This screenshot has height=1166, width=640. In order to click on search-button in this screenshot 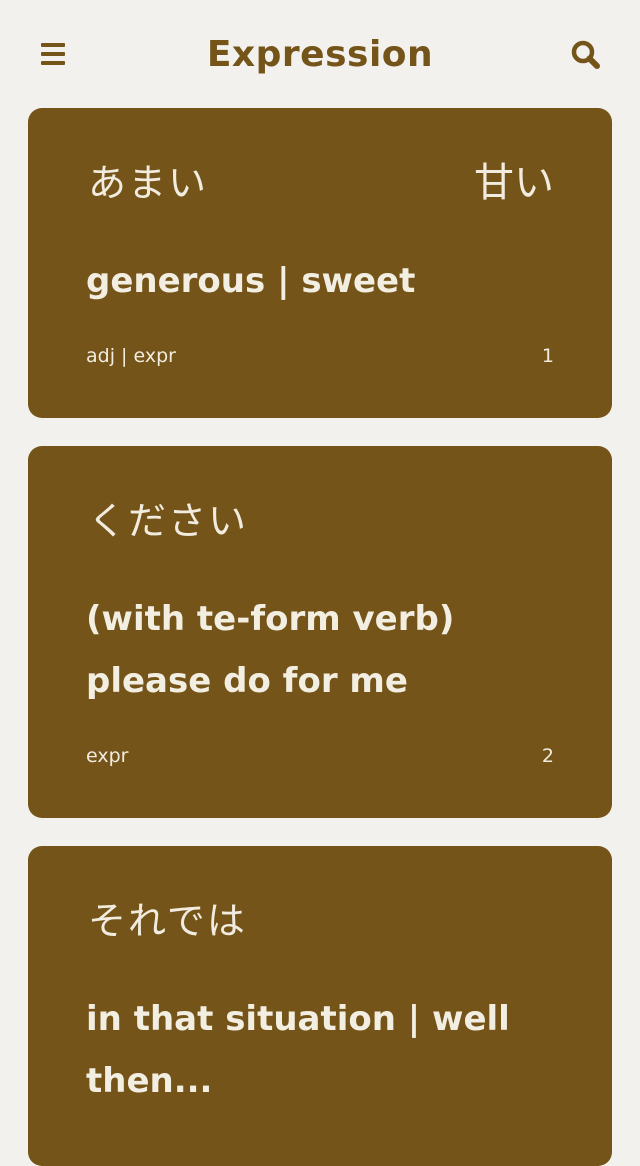, I will do `click(586, 56)`.